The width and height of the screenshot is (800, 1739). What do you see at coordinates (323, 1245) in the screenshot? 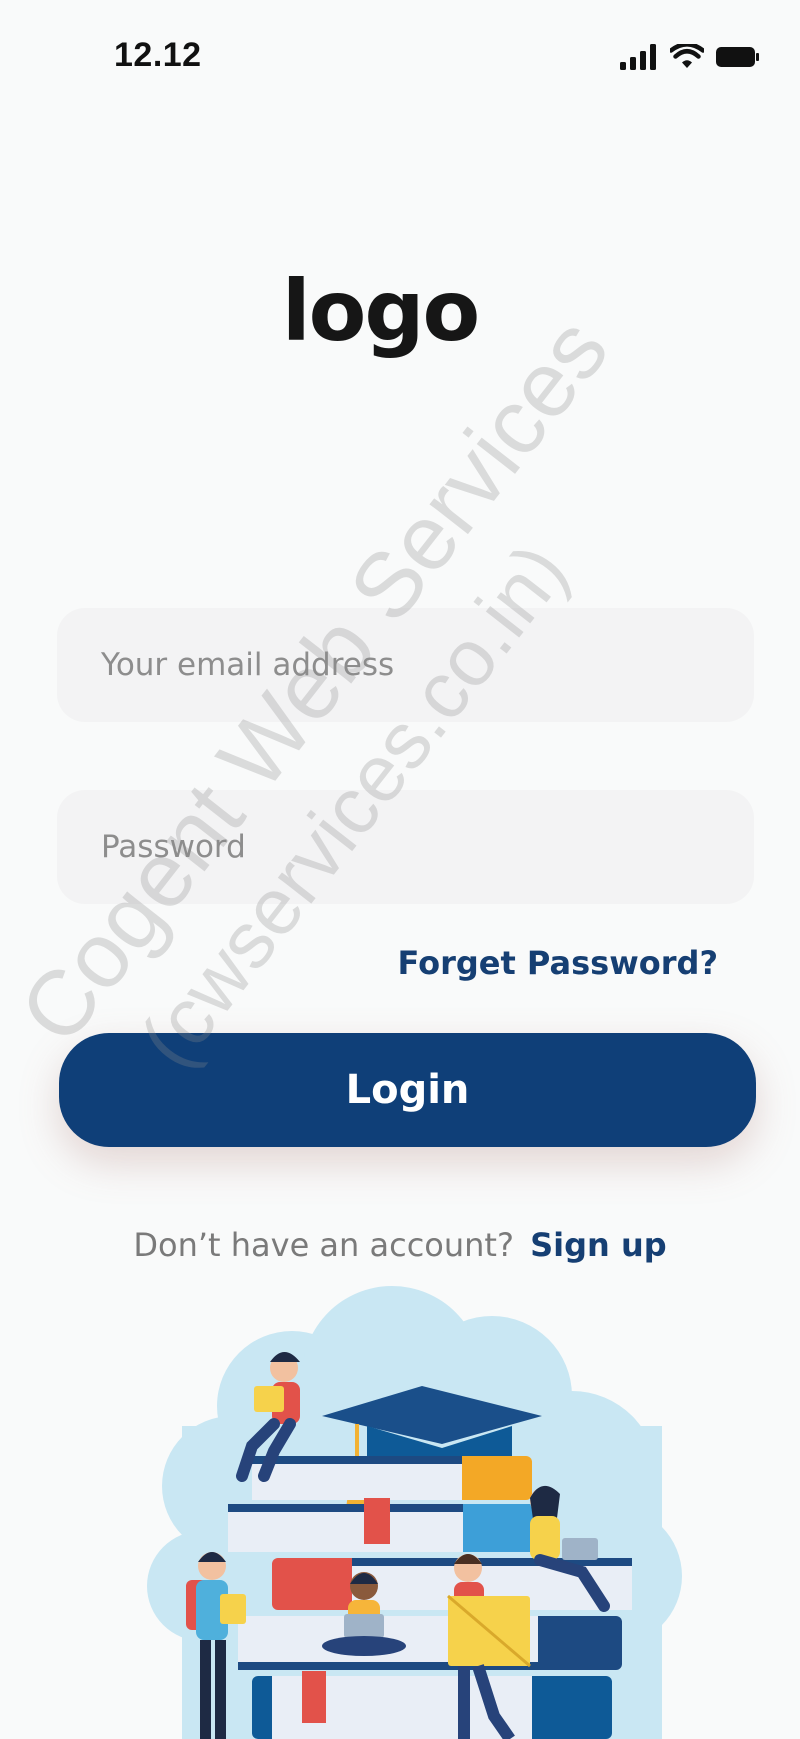
I see `signup-prompt: Don’t have an account?` at bounding box center [323, 1245].